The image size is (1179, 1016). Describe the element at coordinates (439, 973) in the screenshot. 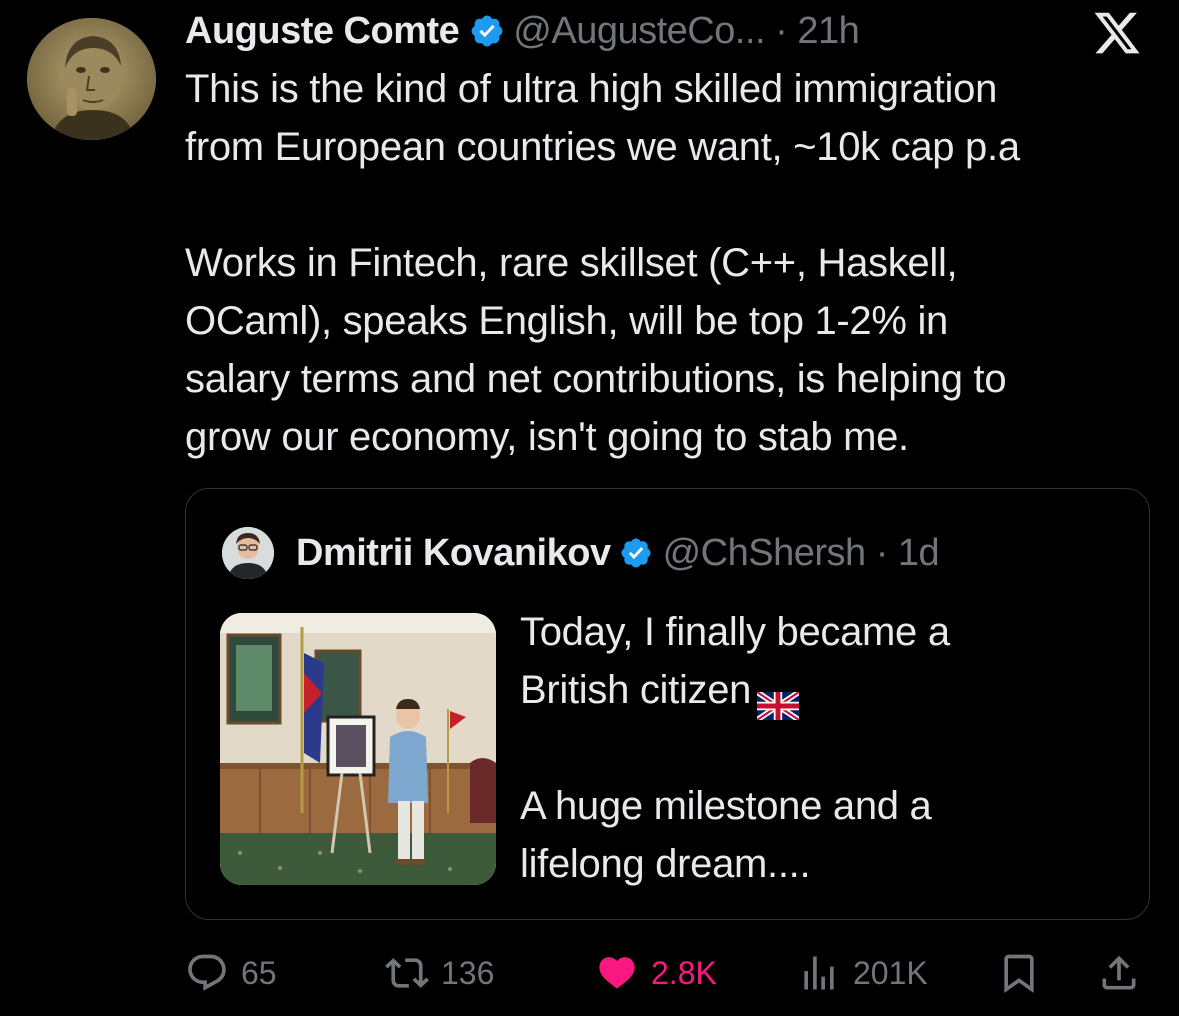

I see `repost-button: 136` at that location.